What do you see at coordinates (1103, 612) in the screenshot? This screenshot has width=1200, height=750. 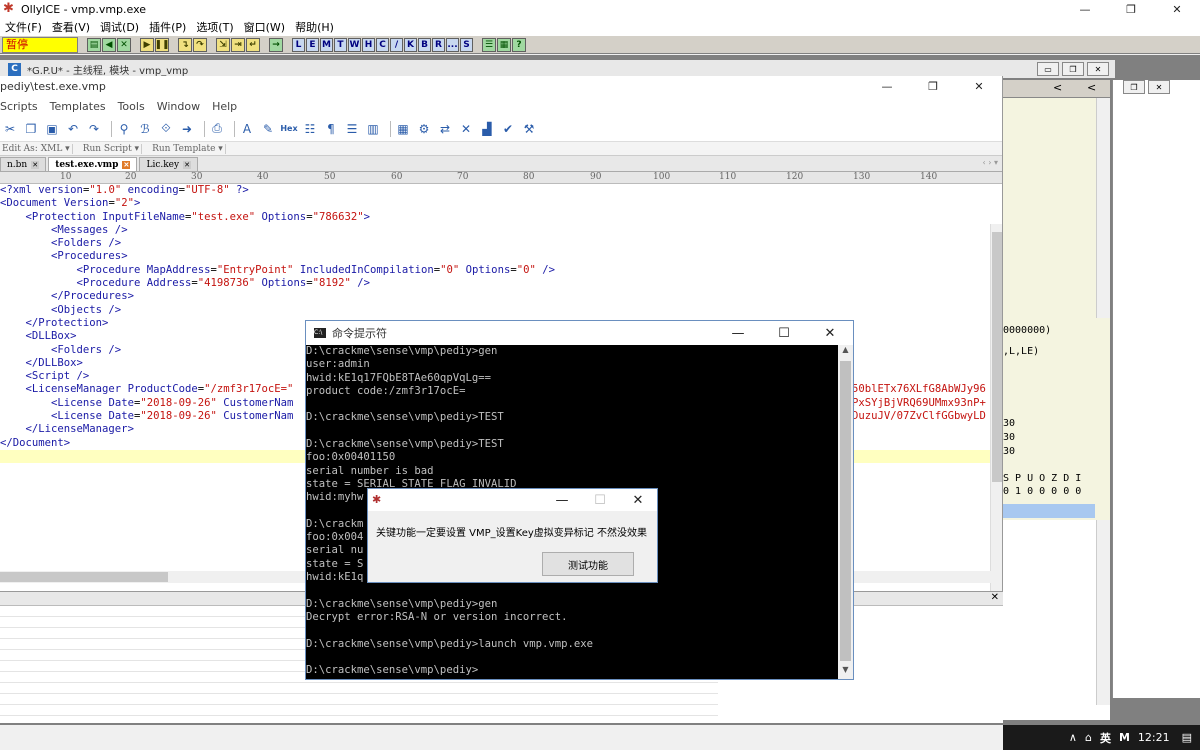 I see `stack-scrollbar` at bounding box center [1103, 612].